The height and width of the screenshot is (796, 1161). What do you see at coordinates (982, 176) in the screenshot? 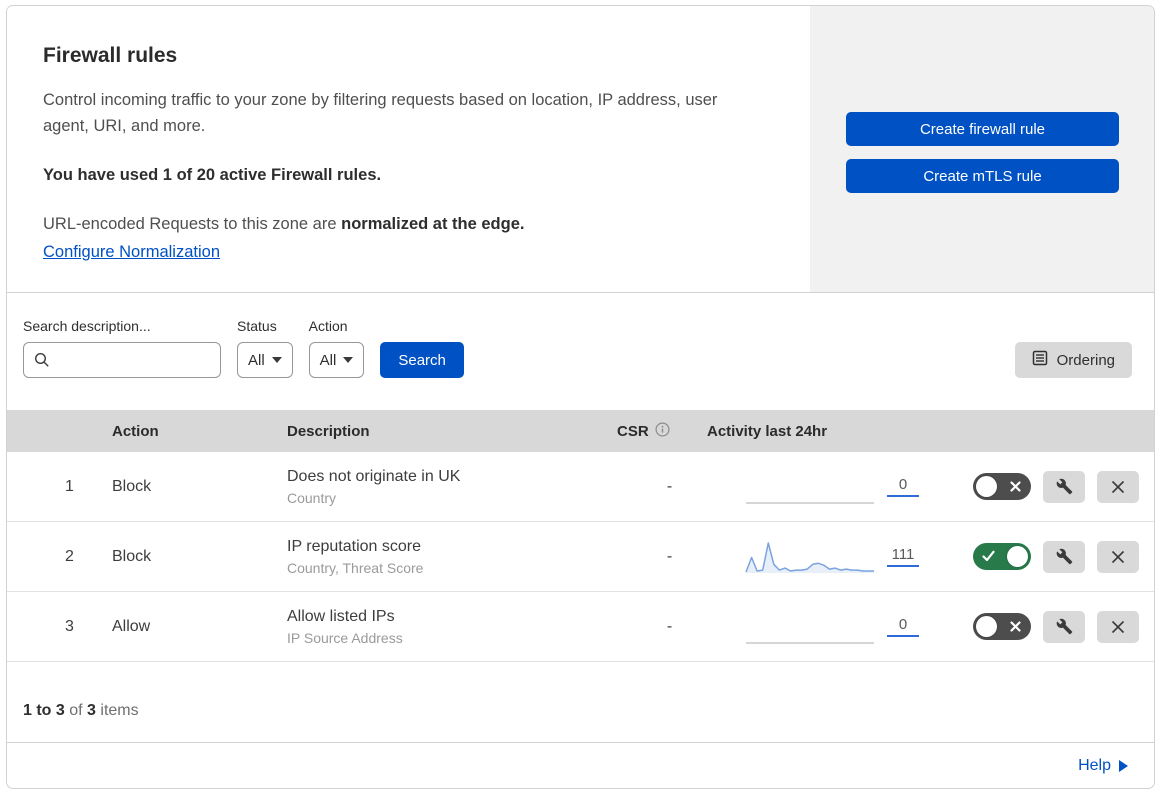
I see `create-mtls-rule-button: Create mTLS rule` at bounding box center [982, 176].